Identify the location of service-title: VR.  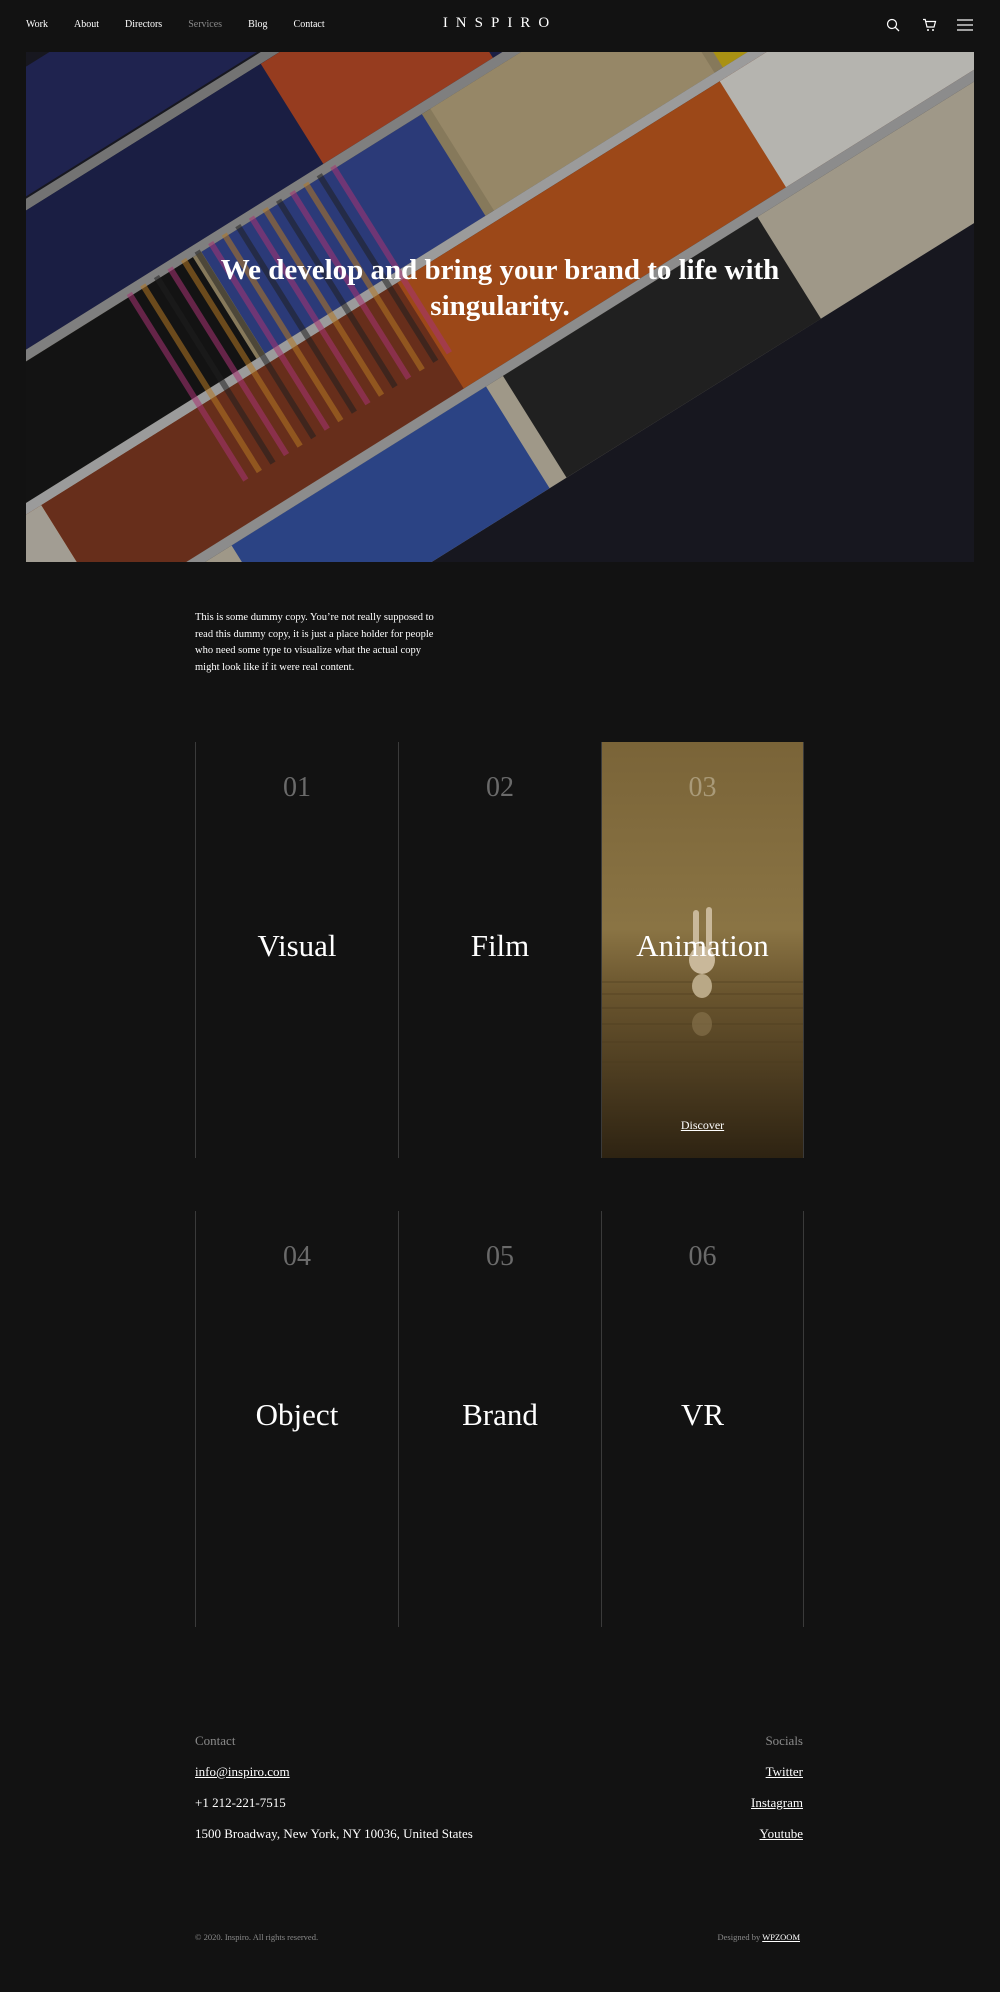
(702, 1414).